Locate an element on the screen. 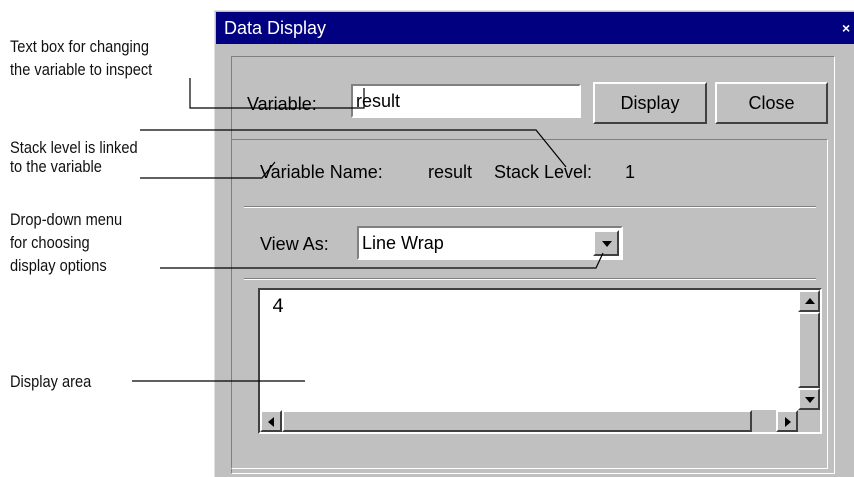 This screenshot has height=477, width=854. scroll-left-icon is located at coordinates (271, 422).